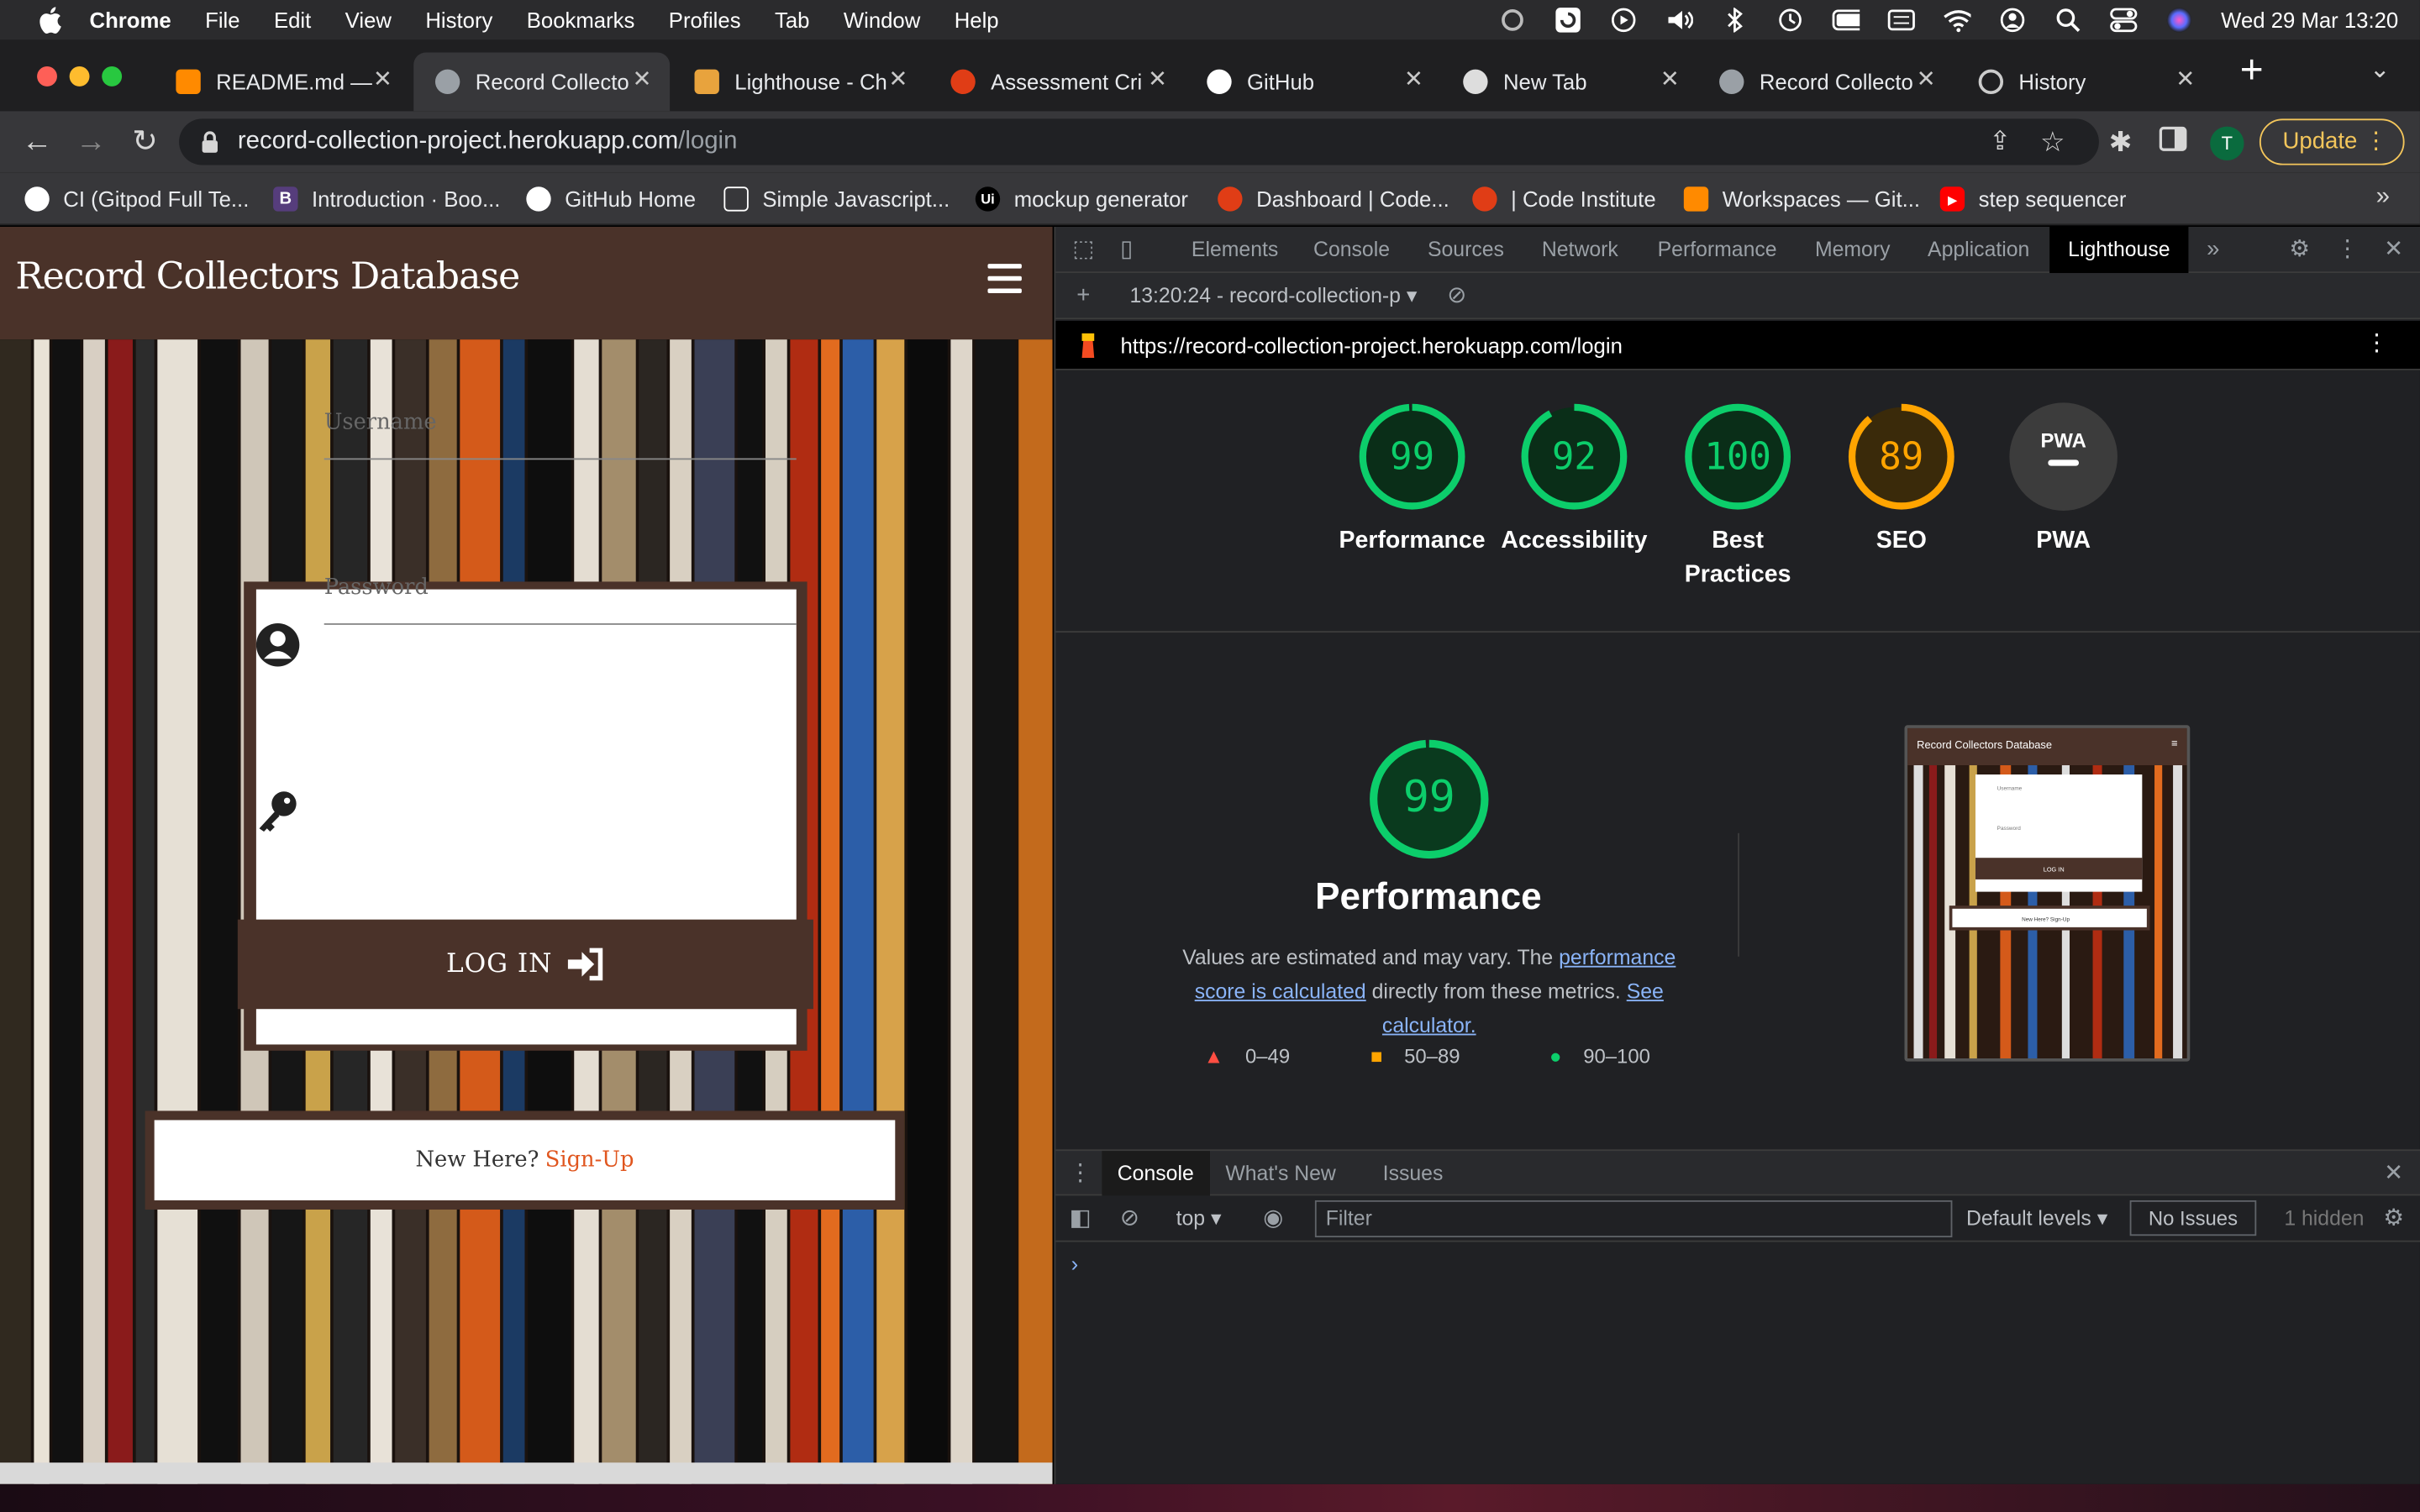 The width and height of the screenshot is (2420, 1512). I want to click on devtools-tab-sources: Sources, so click(1466, 250).